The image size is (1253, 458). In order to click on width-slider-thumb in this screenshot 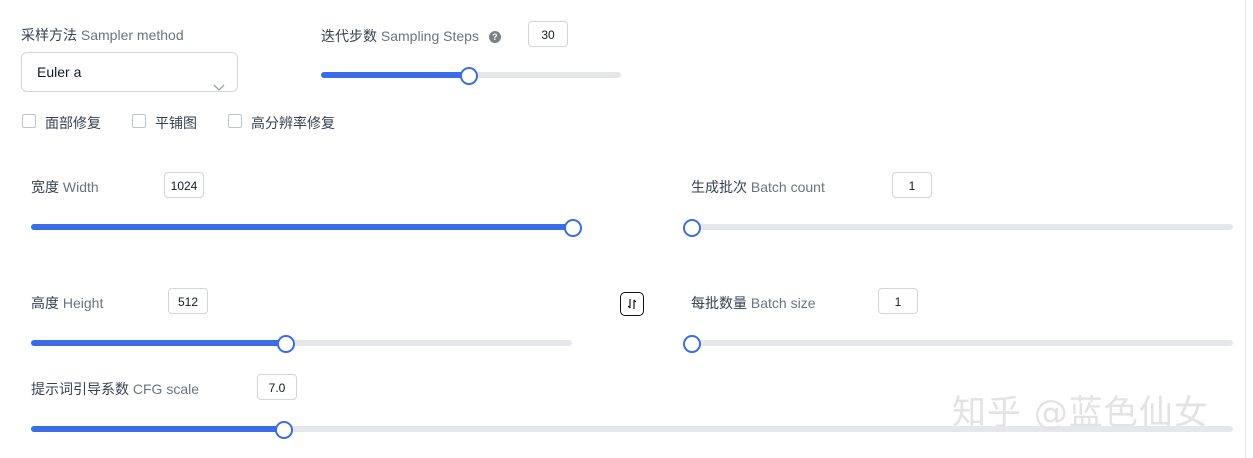, I will do `click(573, 228)`.